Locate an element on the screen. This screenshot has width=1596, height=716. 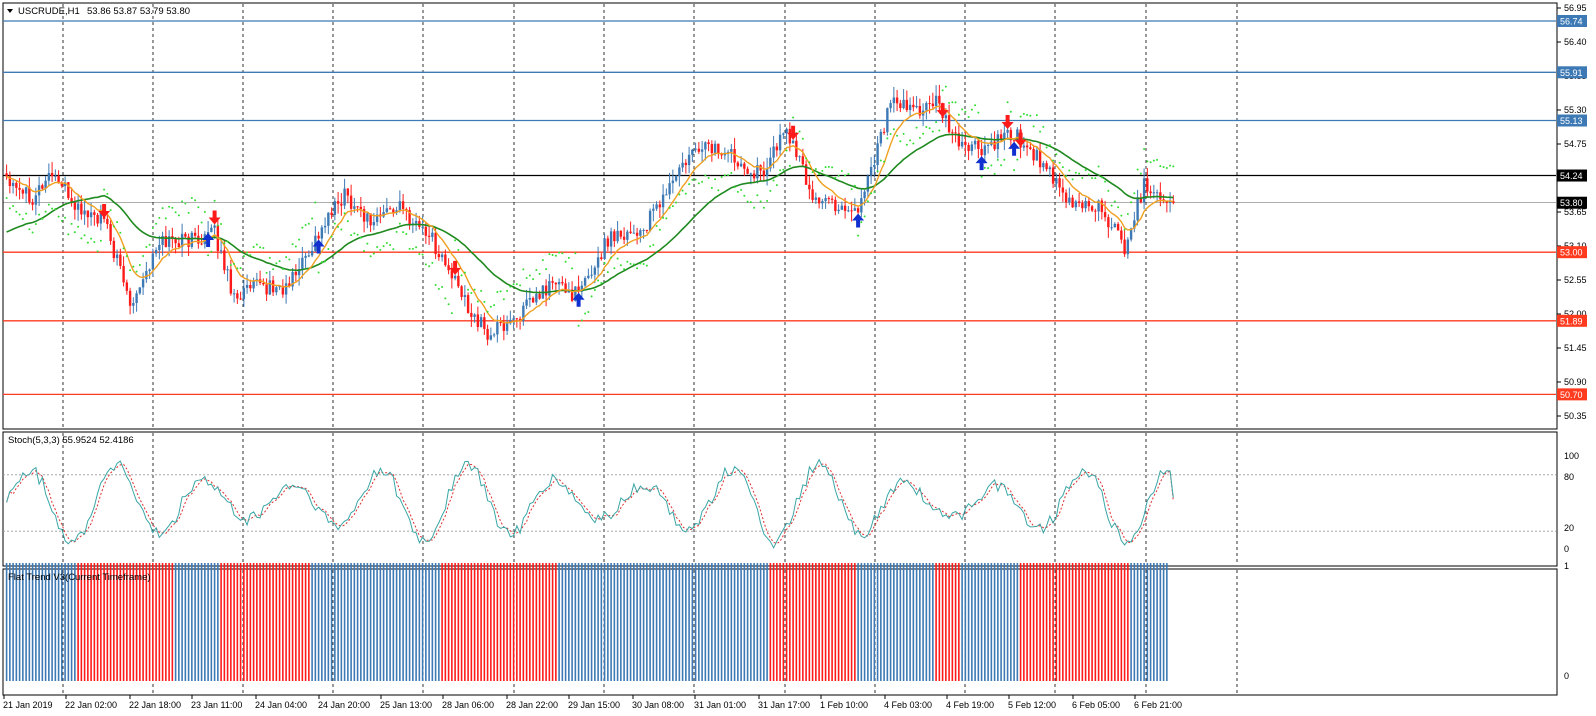
stoch-axis-label: 80 is located at coordinates (1569, 477).